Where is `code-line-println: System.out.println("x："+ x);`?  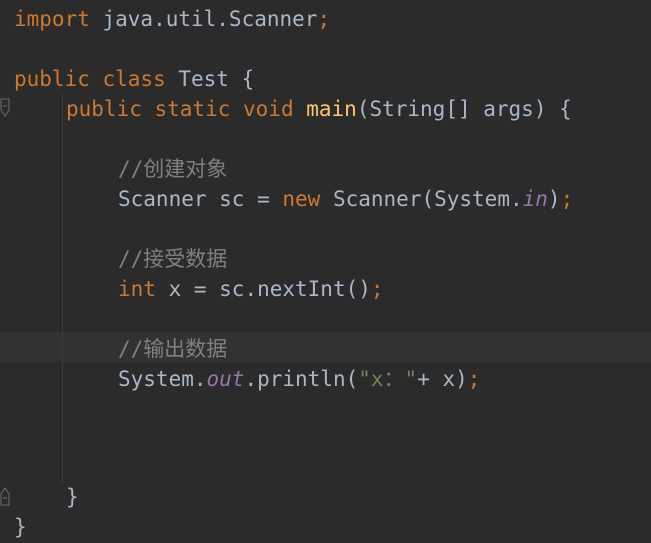
code-line-println: System.out.println("x："+ x); is located at coordinates (299, 379).